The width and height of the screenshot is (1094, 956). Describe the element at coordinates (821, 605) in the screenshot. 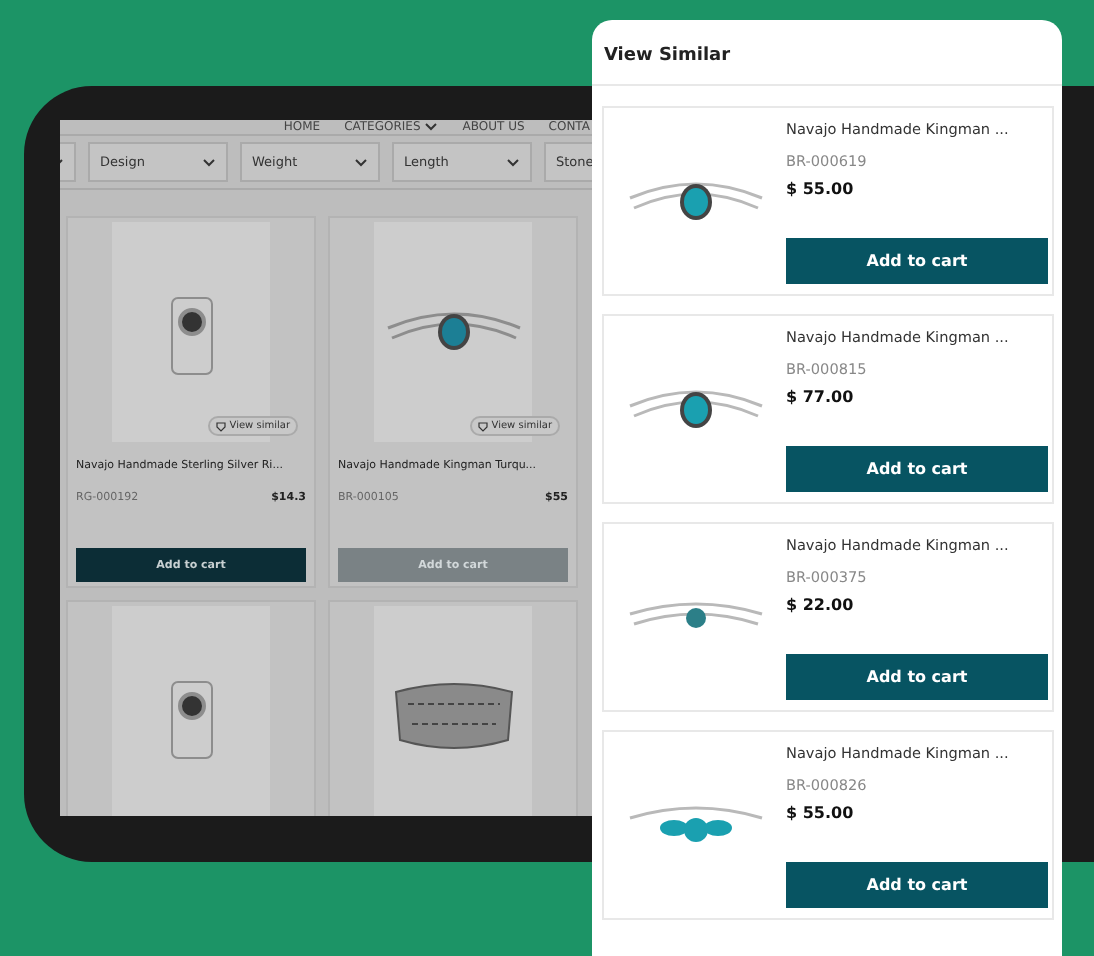

I see `product-price: $ 22.00` at that location.